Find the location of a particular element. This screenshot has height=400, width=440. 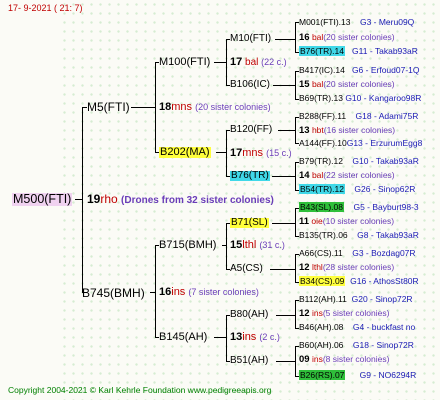

note: (5 sister colonies) is located at coordinates (356, 313).